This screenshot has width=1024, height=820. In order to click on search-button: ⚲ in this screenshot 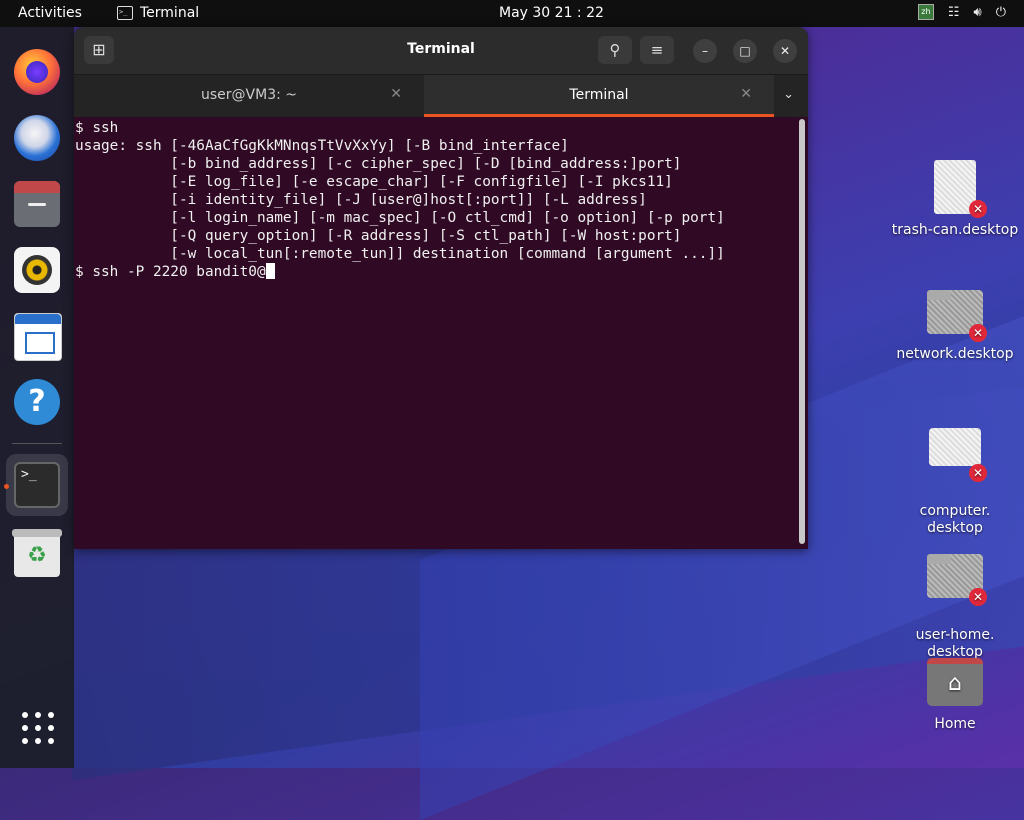, I will do `click(615, 50)`.